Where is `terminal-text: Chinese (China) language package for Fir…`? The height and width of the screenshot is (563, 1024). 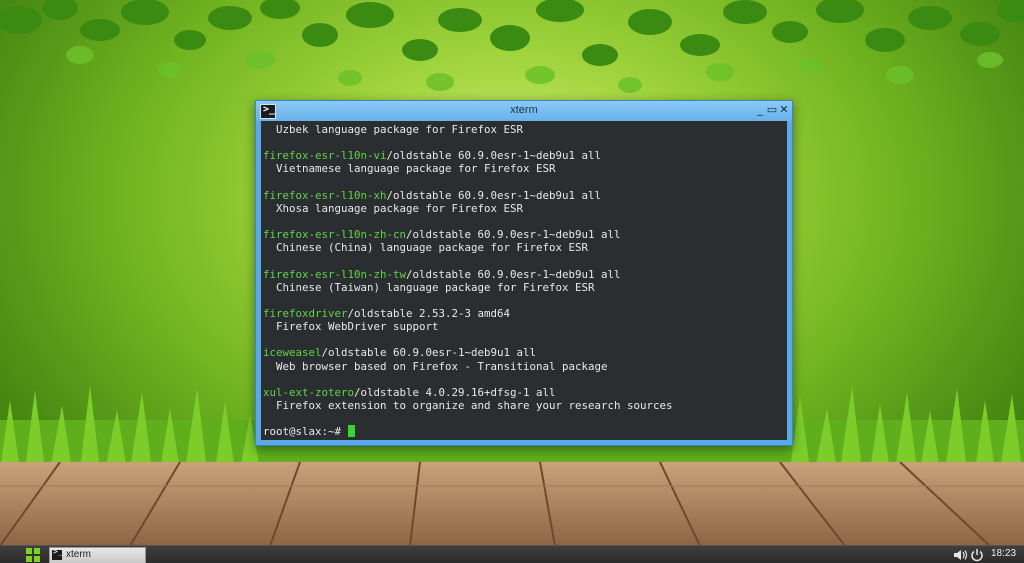
terminal-text: Chinese (China) language package for Fir… is located at coordinates (426, 248).